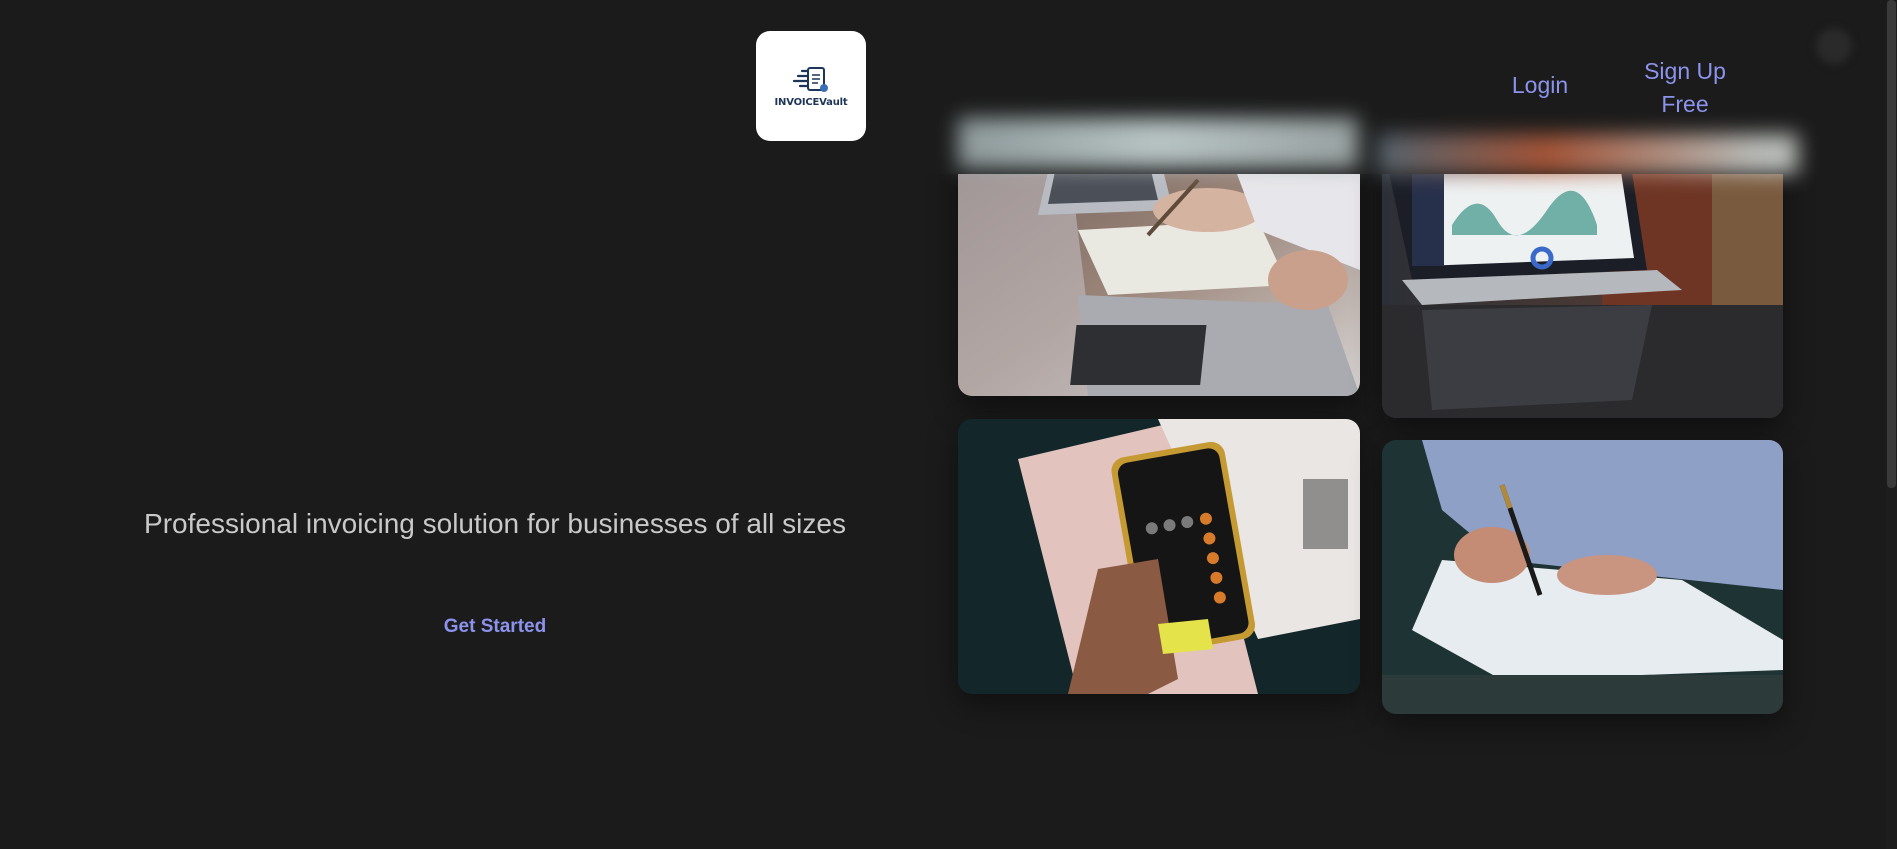  I want to click on scrollbar-thumb, so click(1891, 244).